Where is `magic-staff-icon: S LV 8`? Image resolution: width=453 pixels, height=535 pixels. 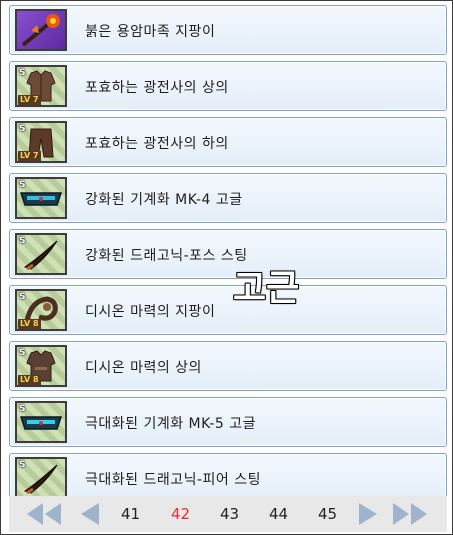 magic-staff-icon: S LV 8 is located at coordinates (41, 310).